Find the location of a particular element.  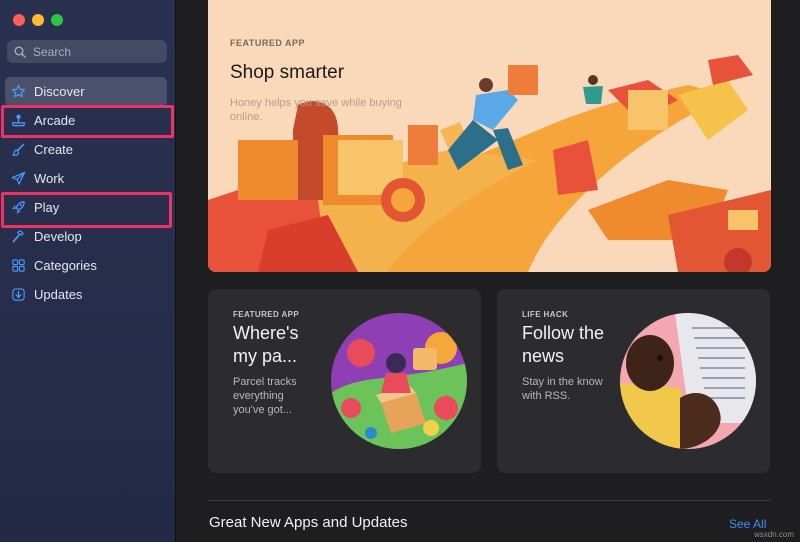

close-button is located at coordinates (19, 20).